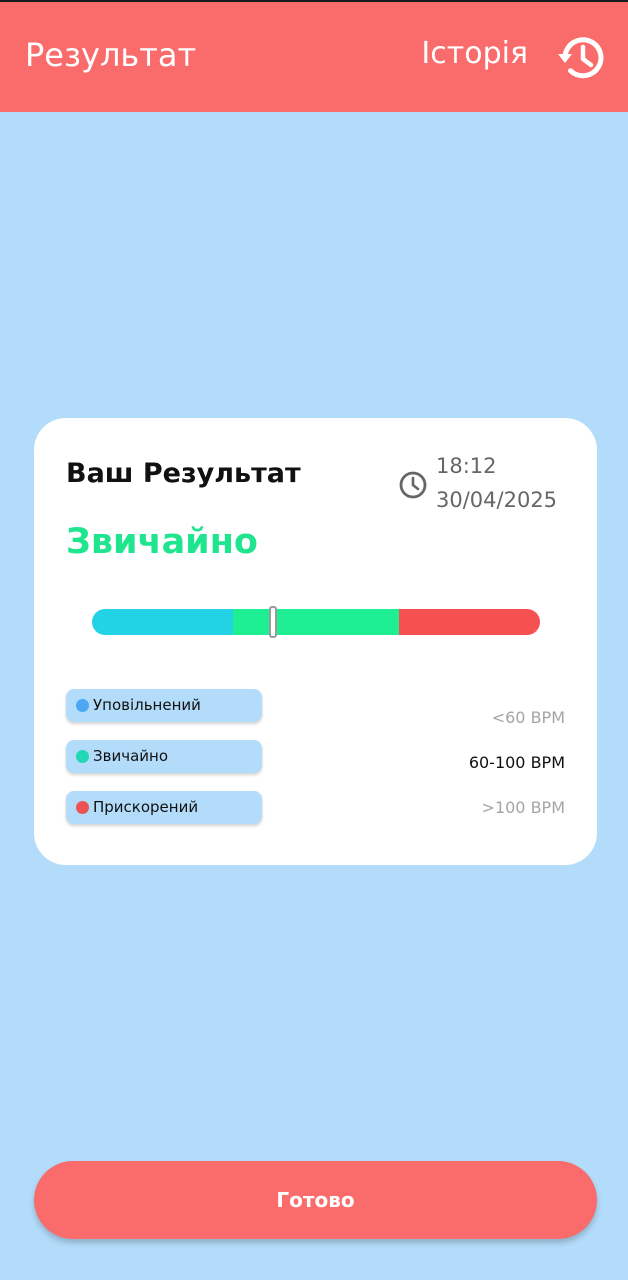 The height and width of the screenshot is (1280, 628). Describe the element at coordinates (130, 756) in the screenshot. I see `legend-label-normal: Звичайно` at that location.